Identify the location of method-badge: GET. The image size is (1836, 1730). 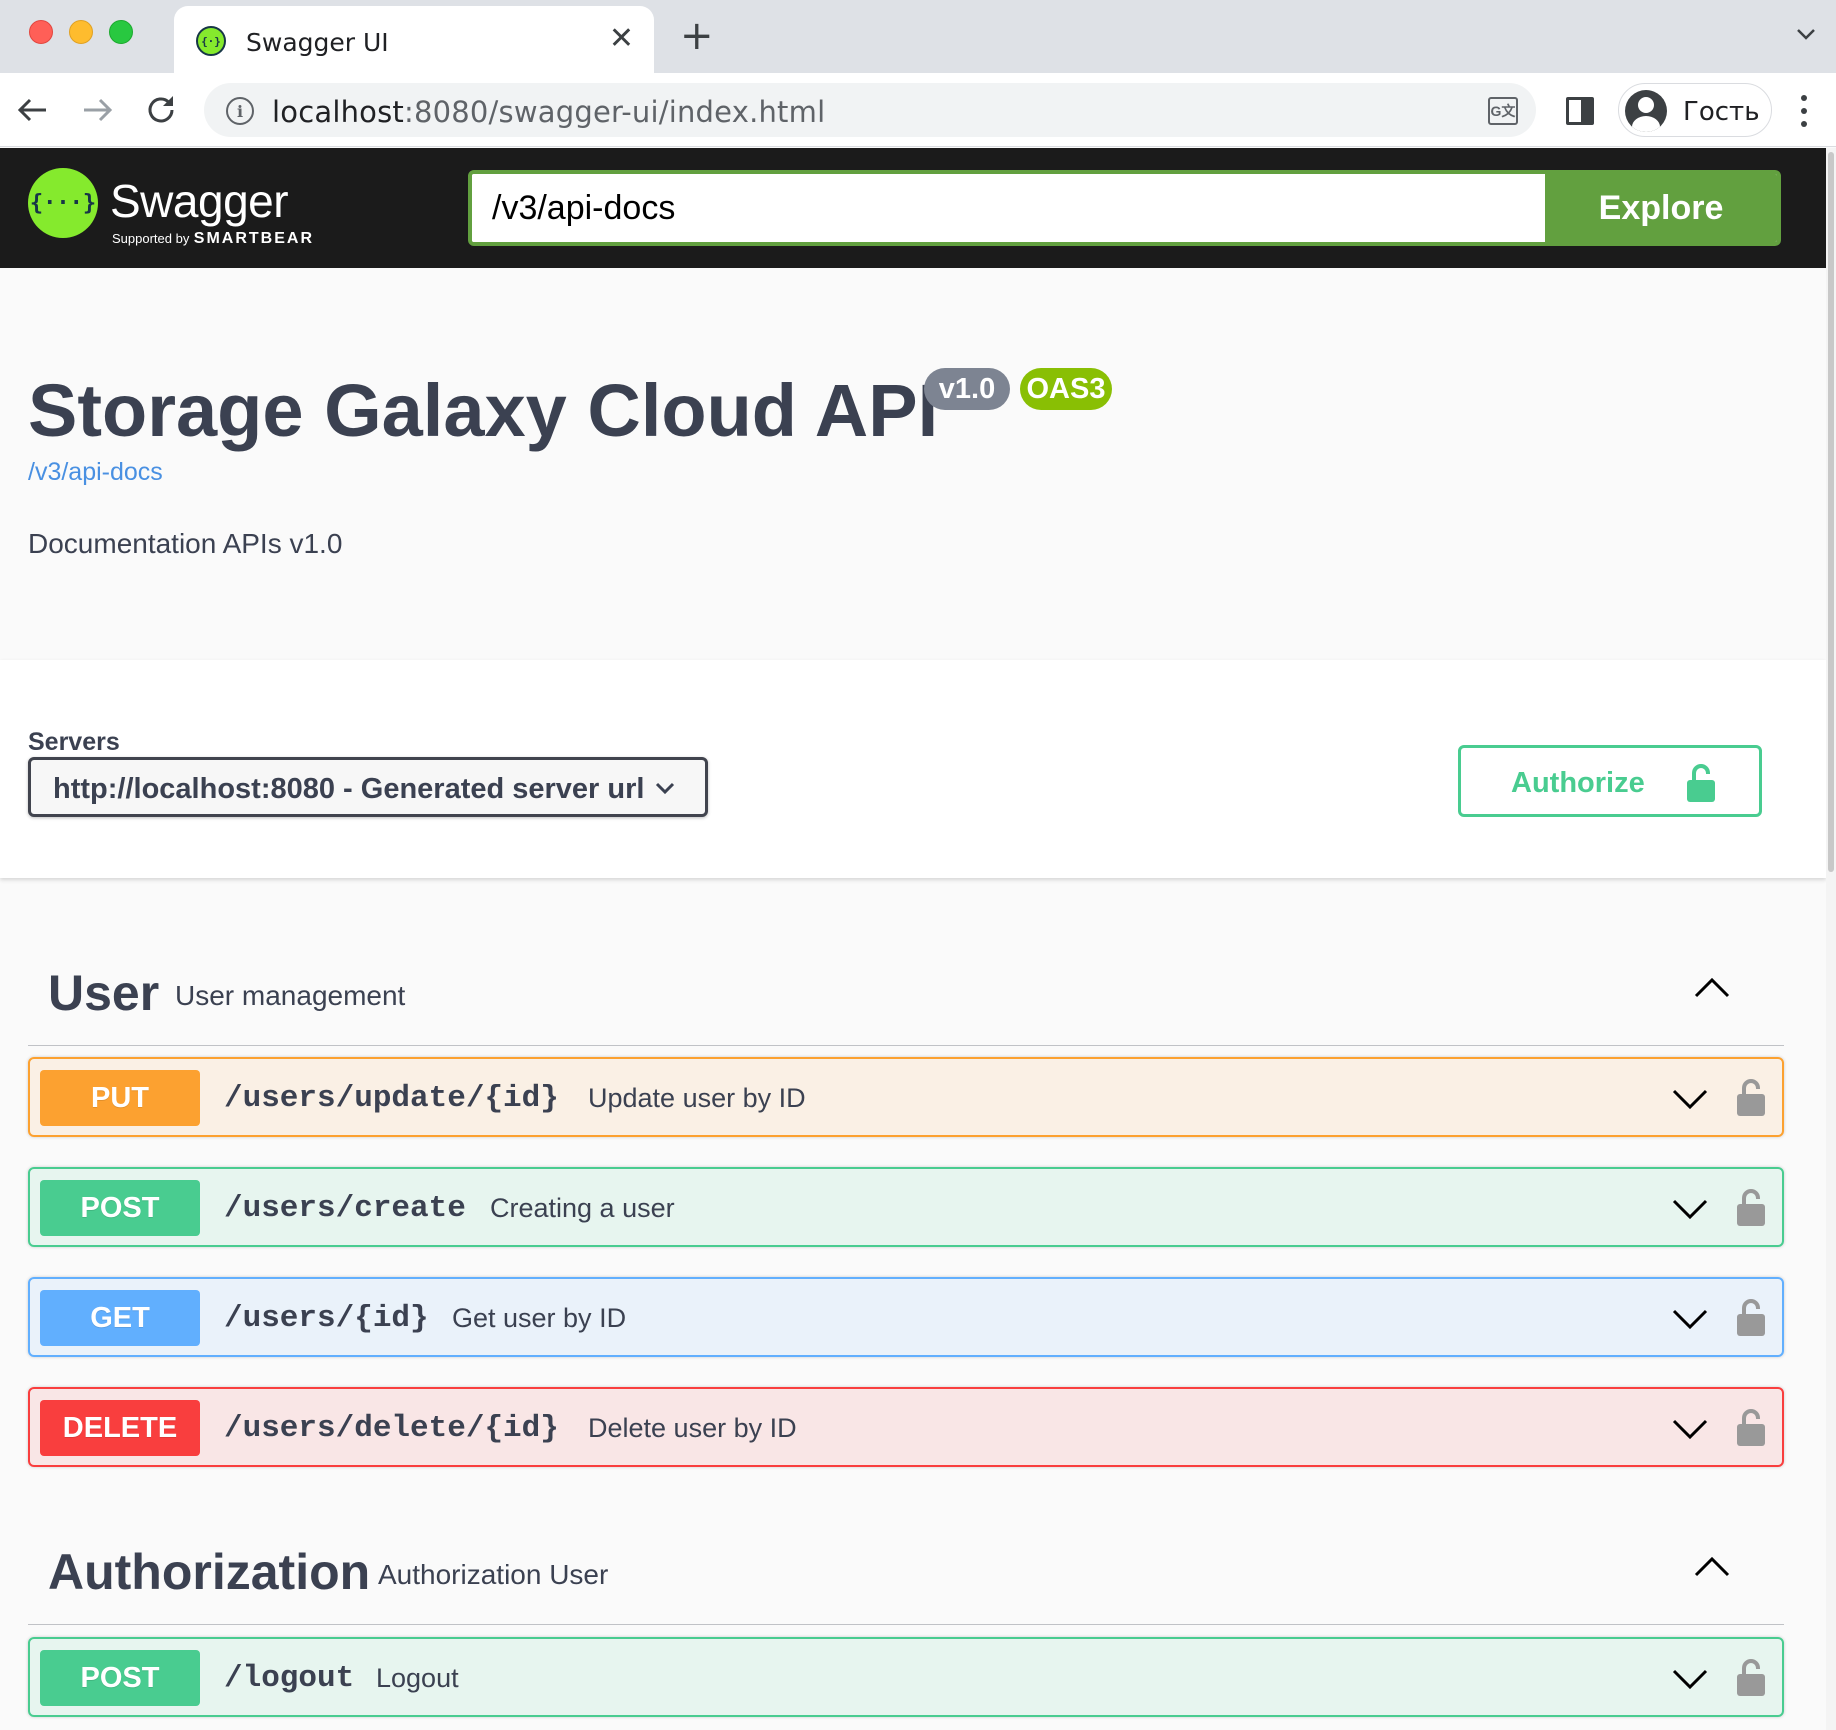
(120, 1318).